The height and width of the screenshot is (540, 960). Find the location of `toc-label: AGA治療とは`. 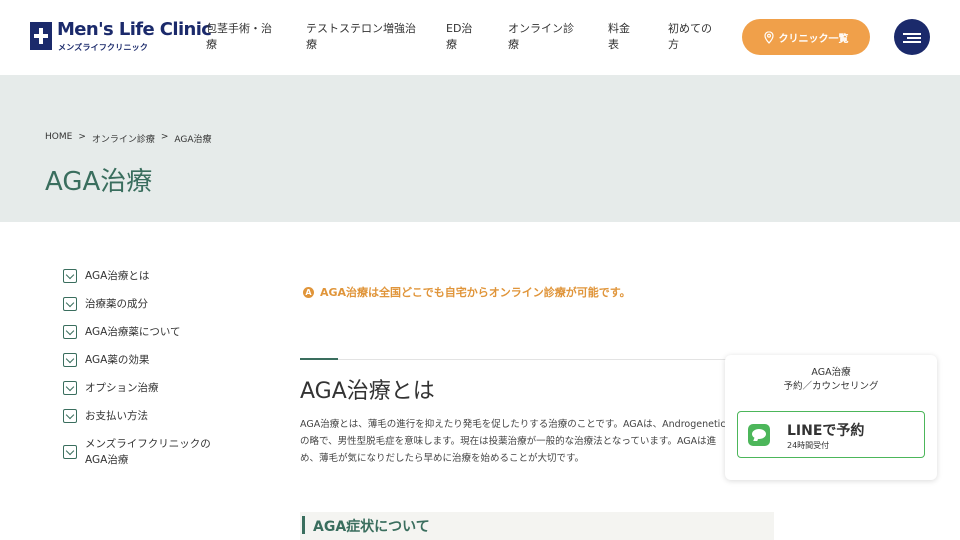

toc-label: AGA治療とは is located at coordinates (117, 276).